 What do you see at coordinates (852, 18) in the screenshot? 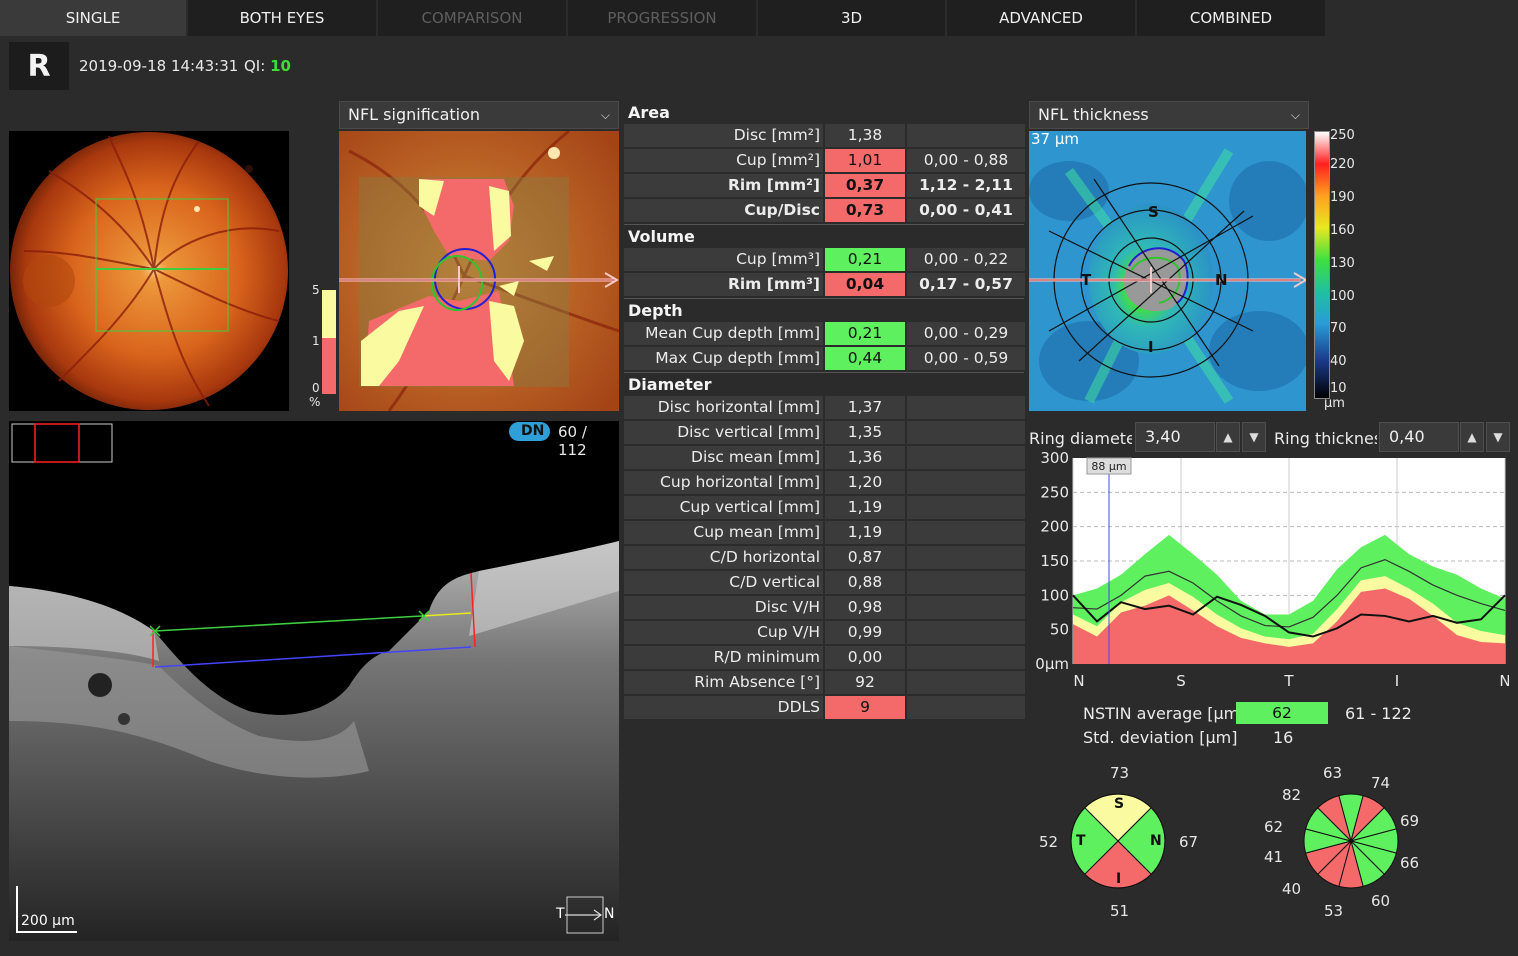
I see `tab-3d: 3D` at bounding box center [852, 18].